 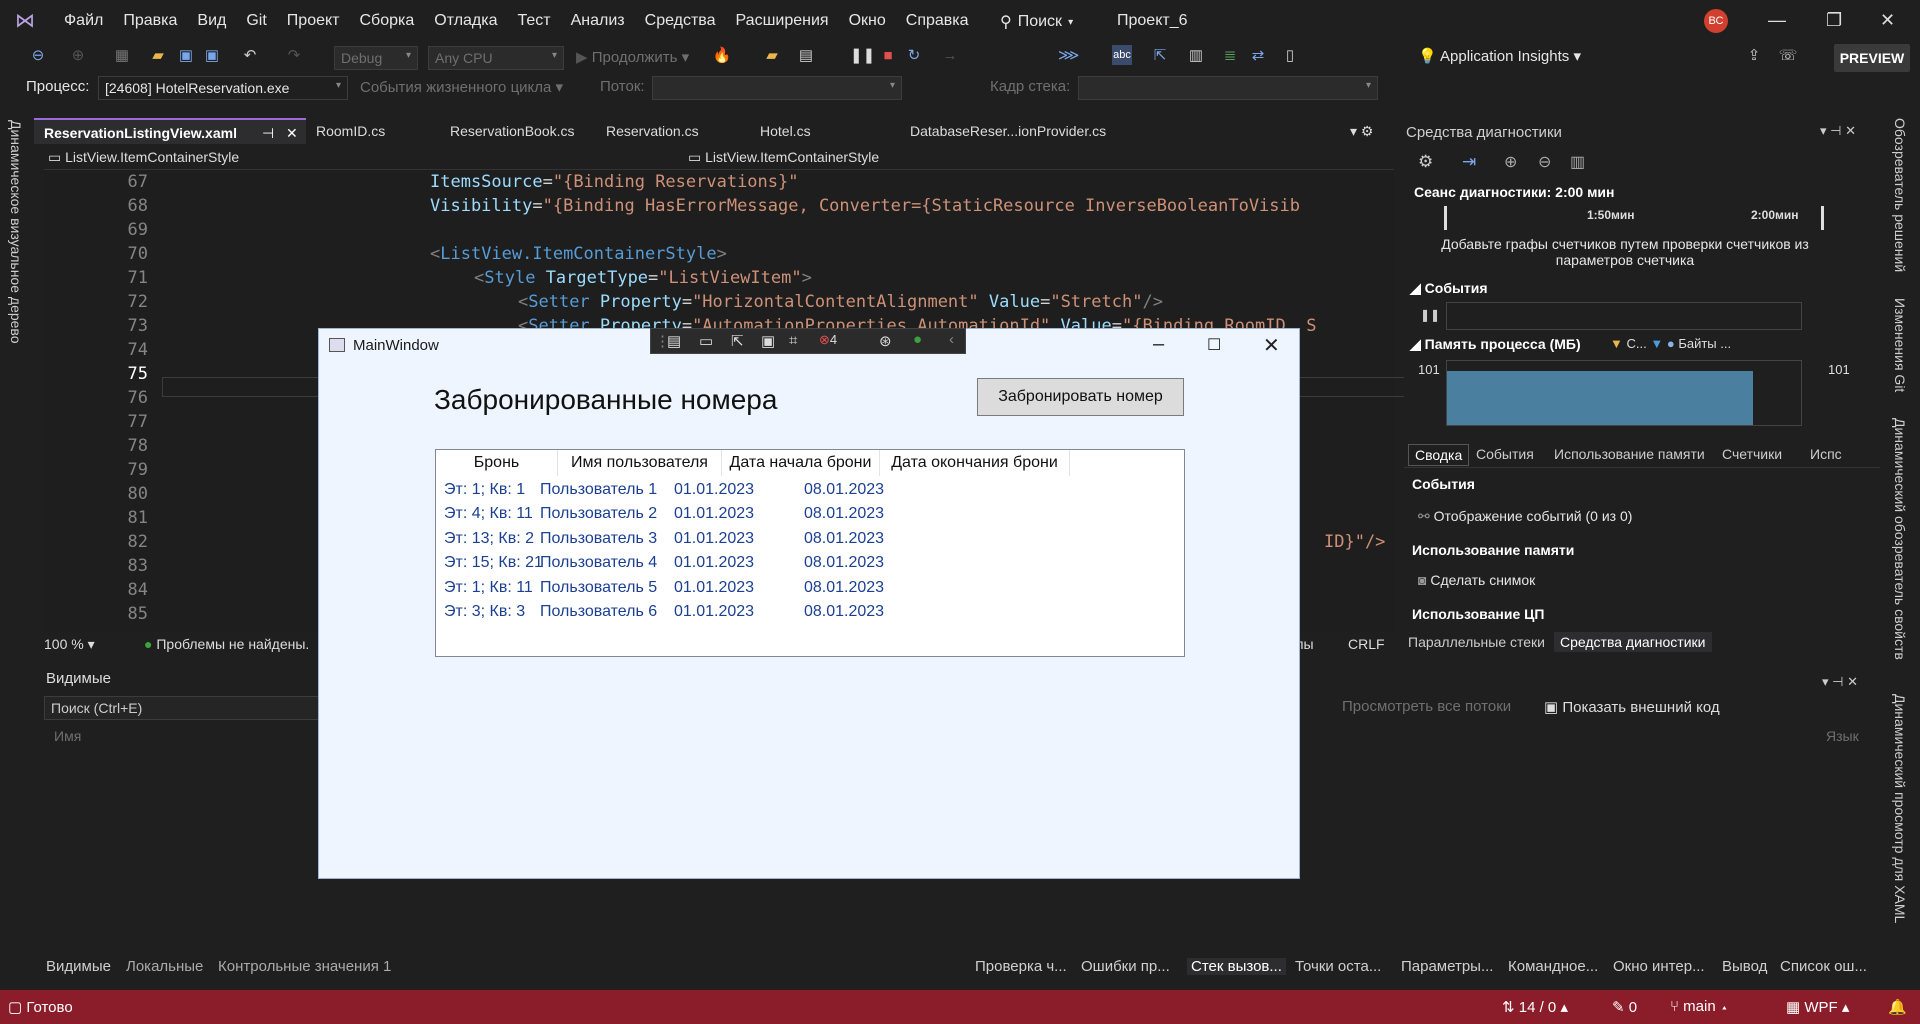 What do you see at coordinates (1716, 21) in the screenshot?
I see `avatar: ВС` at bounding box center [1716, 21].